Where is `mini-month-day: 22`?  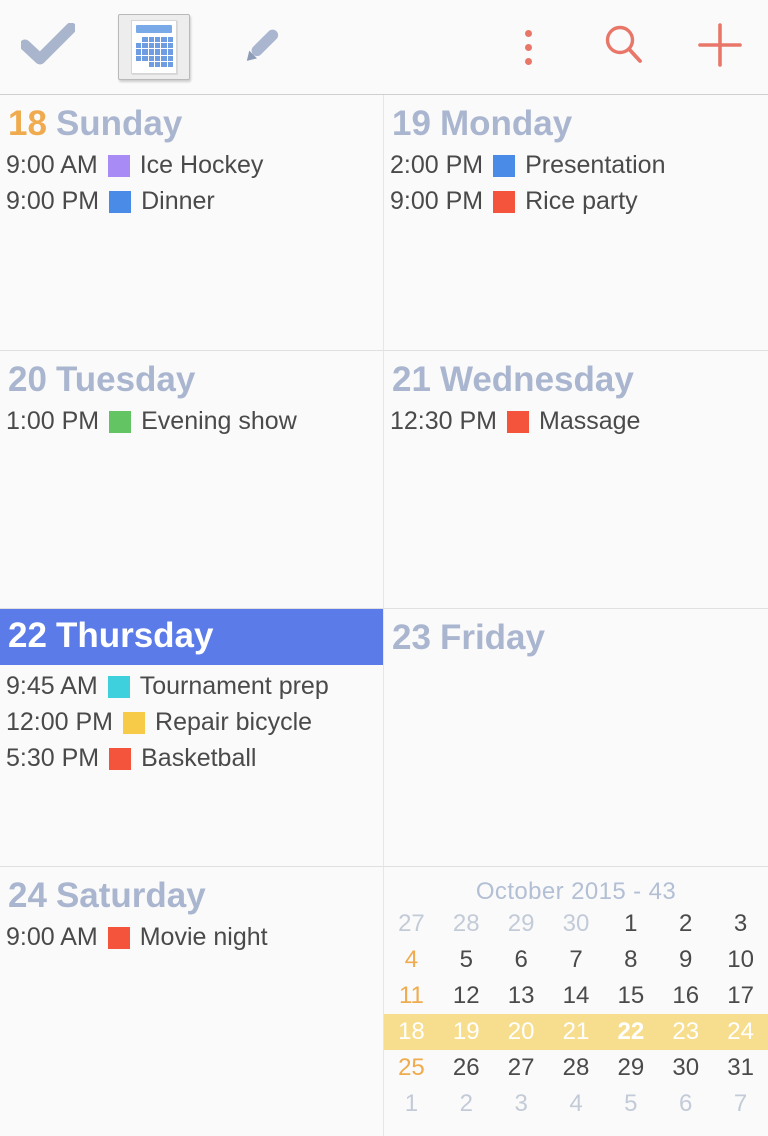
mini-month-day: 22 is located at coordinates (630, 1032).